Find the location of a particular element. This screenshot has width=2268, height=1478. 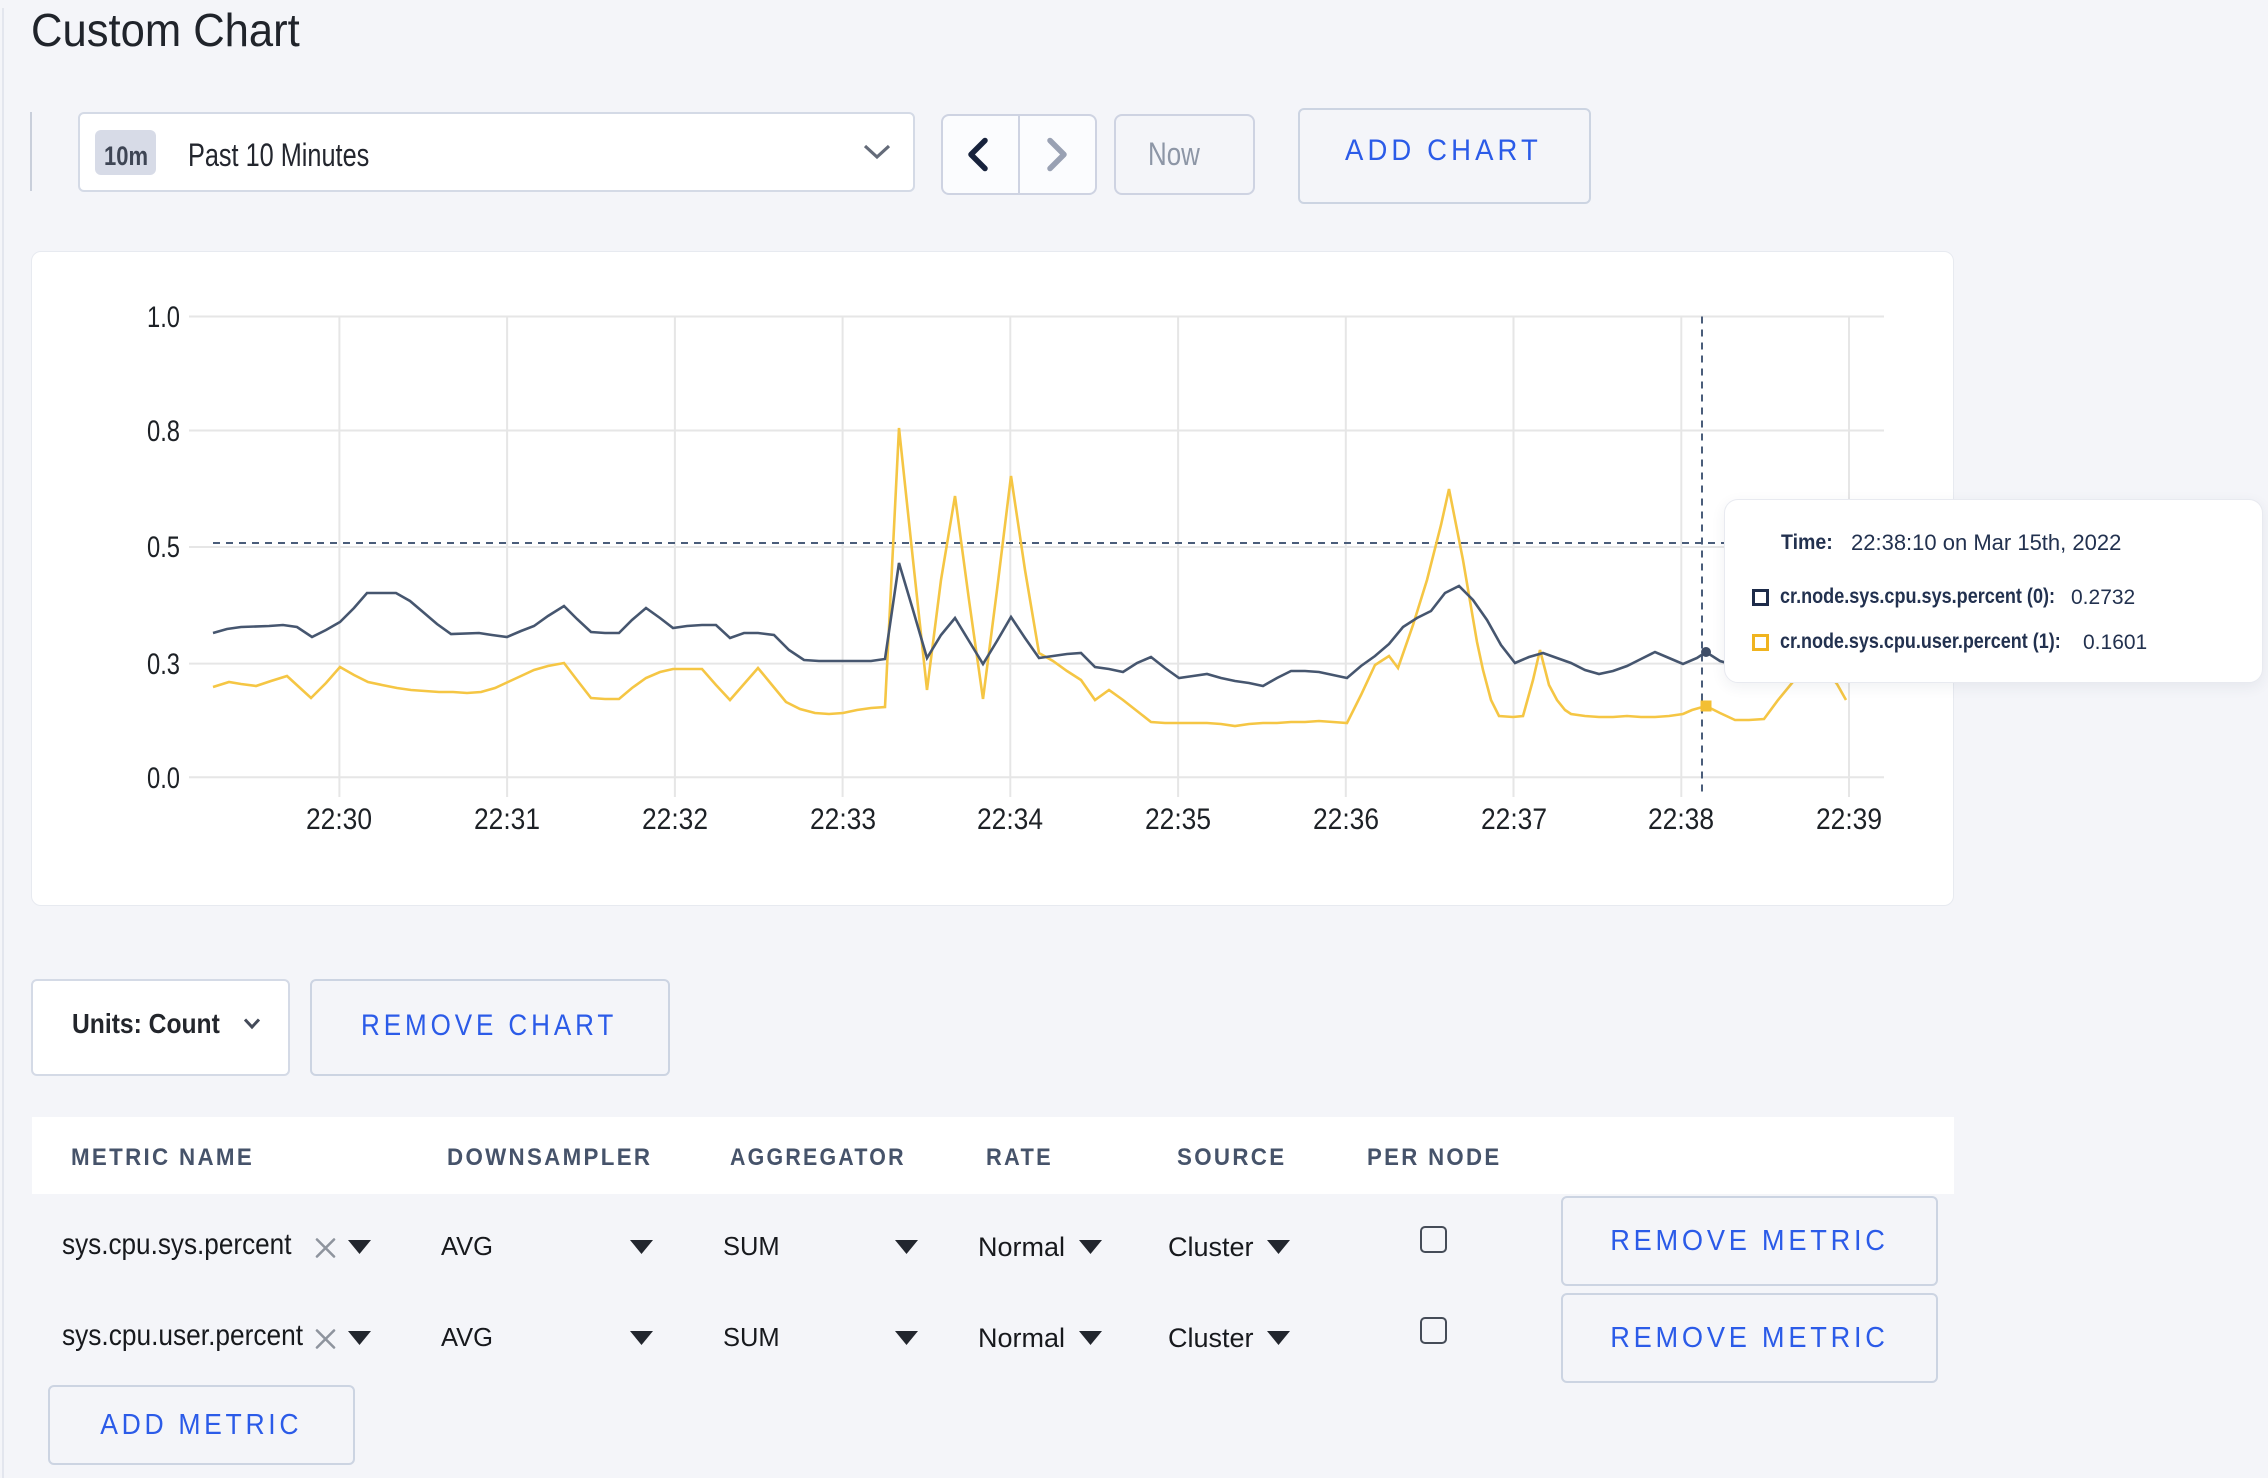

svg-text: 0.0 is located at coordinates (163, 778).